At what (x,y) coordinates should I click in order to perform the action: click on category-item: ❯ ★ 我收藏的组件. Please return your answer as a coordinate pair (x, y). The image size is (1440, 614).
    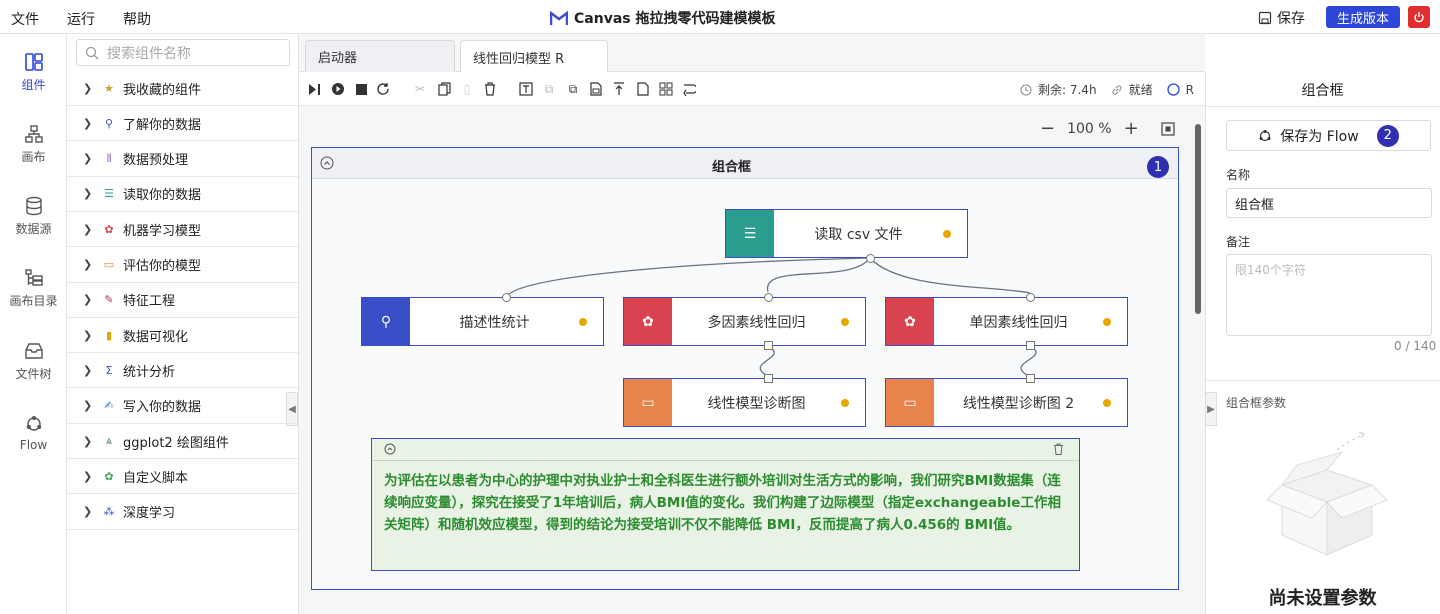
    Looking at the image, I should click on (182, 88).